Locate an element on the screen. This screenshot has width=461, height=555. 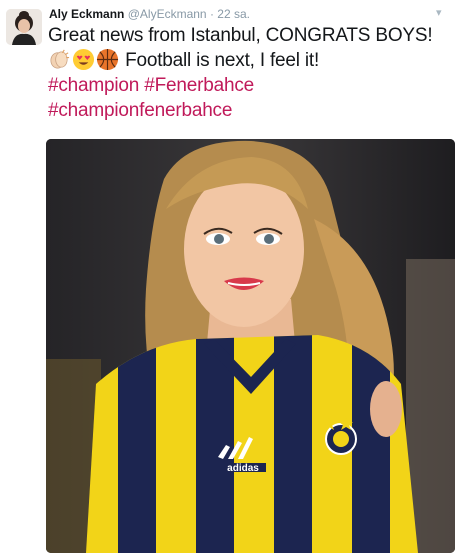
hashtag-fenerbahce: #Fenerbahce is located at coordinates (199, 85).